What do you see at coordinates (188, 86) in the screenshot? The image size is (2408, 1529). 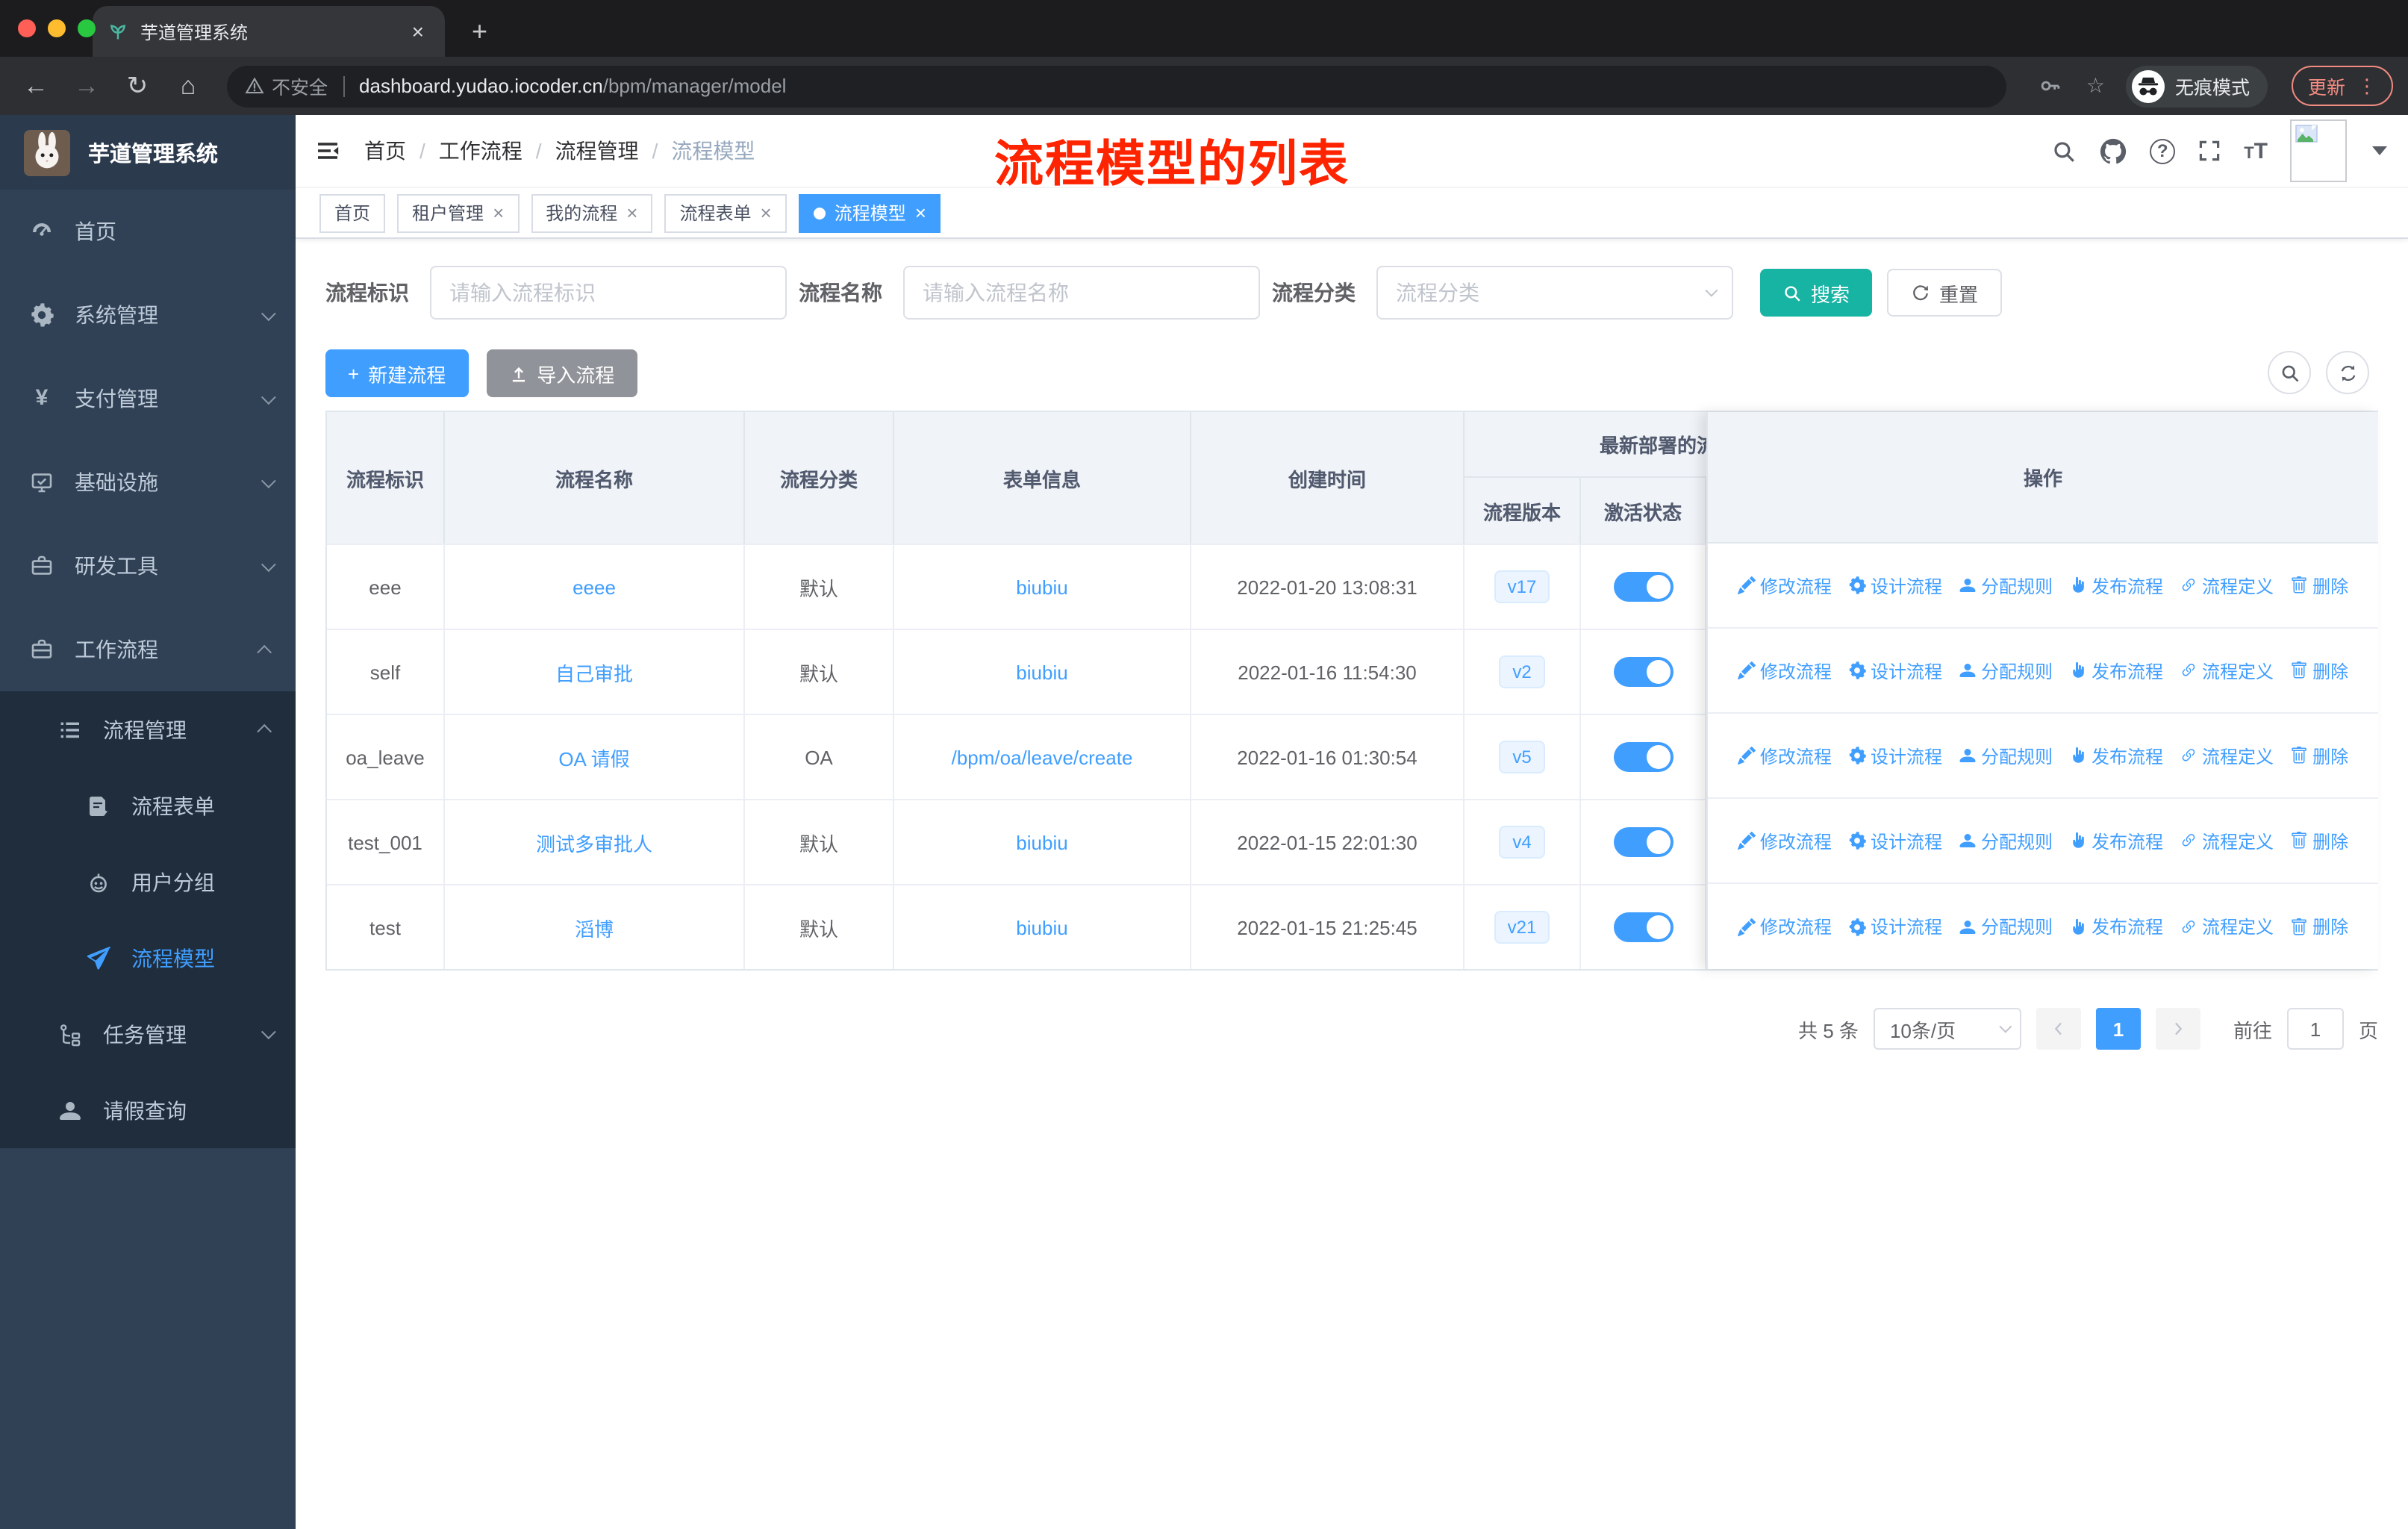 I see `home-button: ⌂` at bounding box center [188, 86].